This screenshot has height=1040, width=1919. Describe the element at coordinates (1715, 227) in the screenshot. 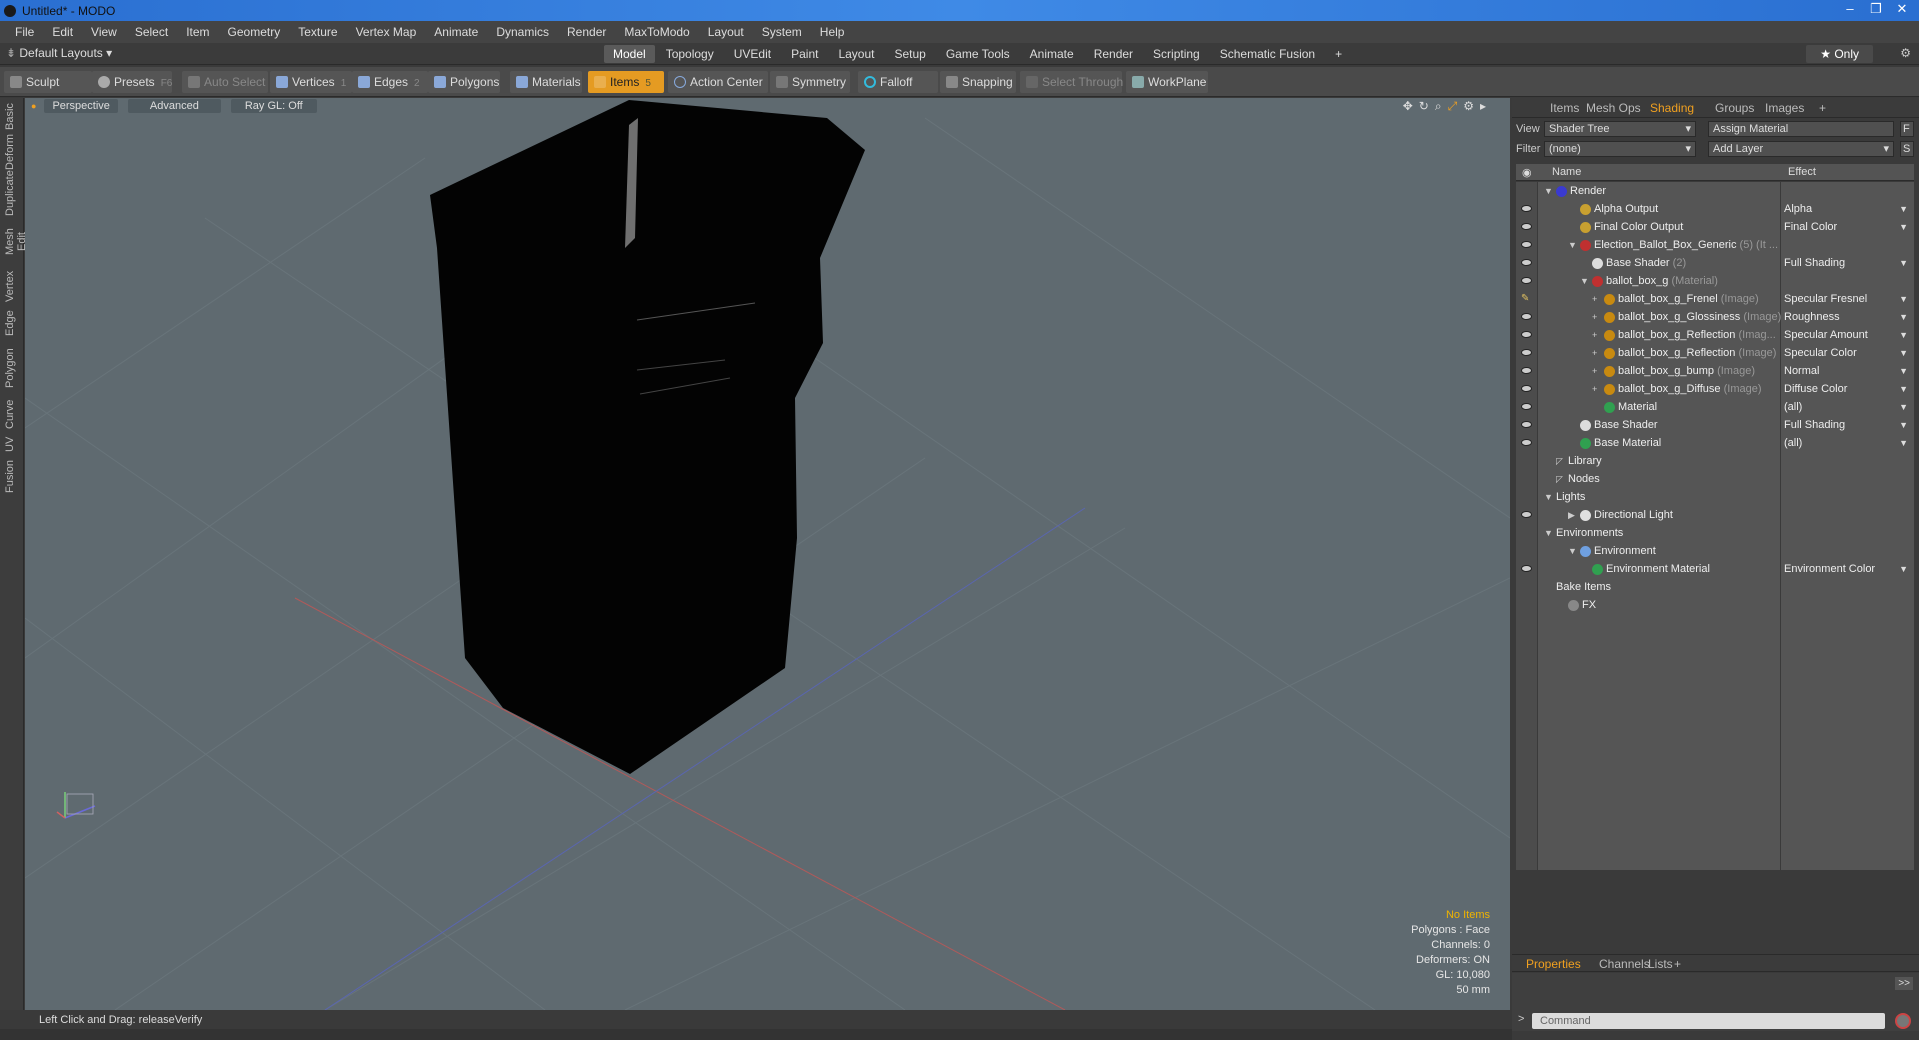

I see `tree-row: Final Color Output Final Color ▼` at that location.